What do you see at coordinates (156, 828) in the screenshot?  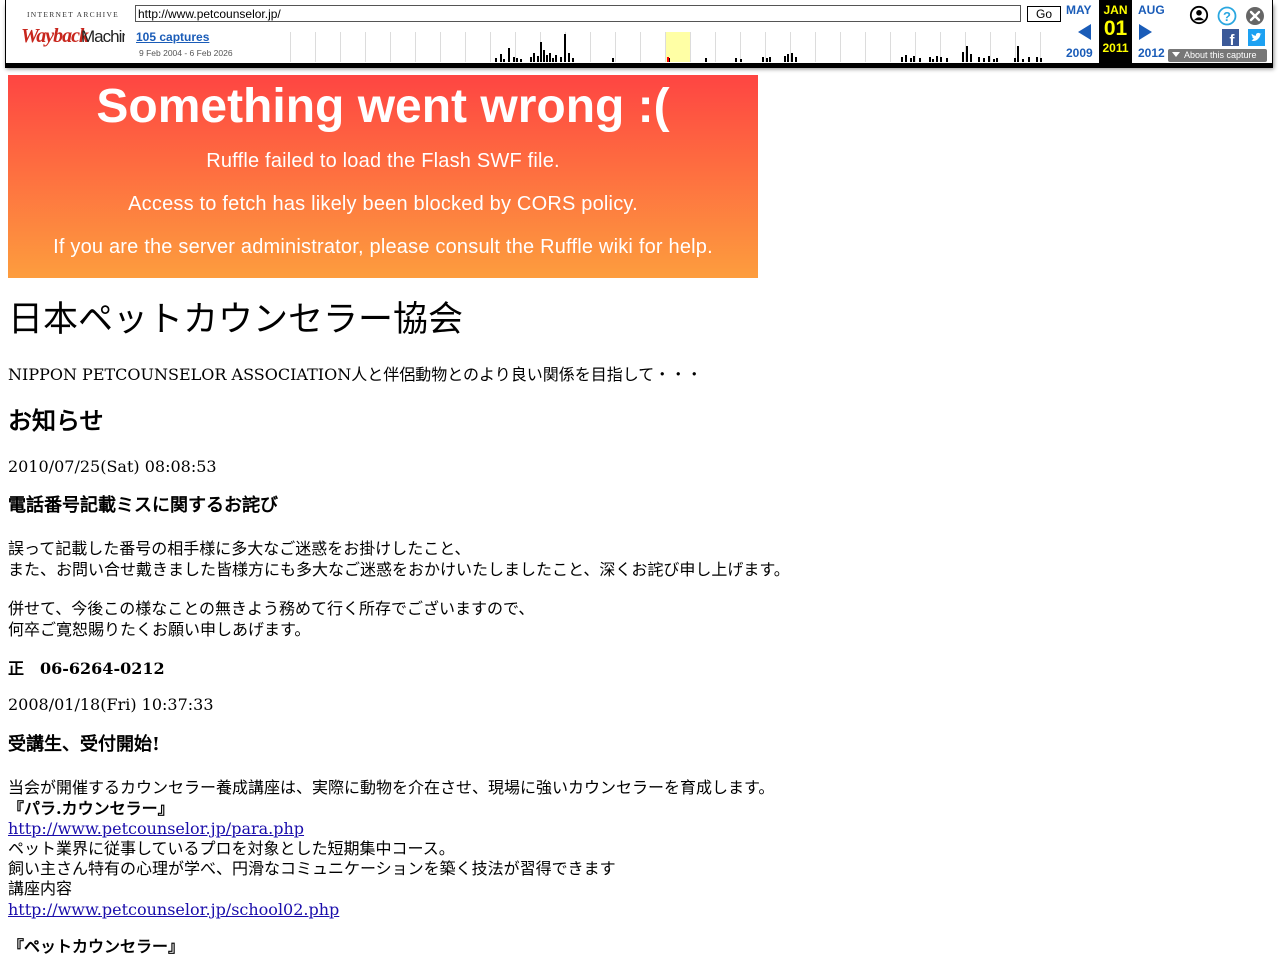 I see `course-link: http://www.petcounselor.jp/para.php` at bounding box center [156, 828].